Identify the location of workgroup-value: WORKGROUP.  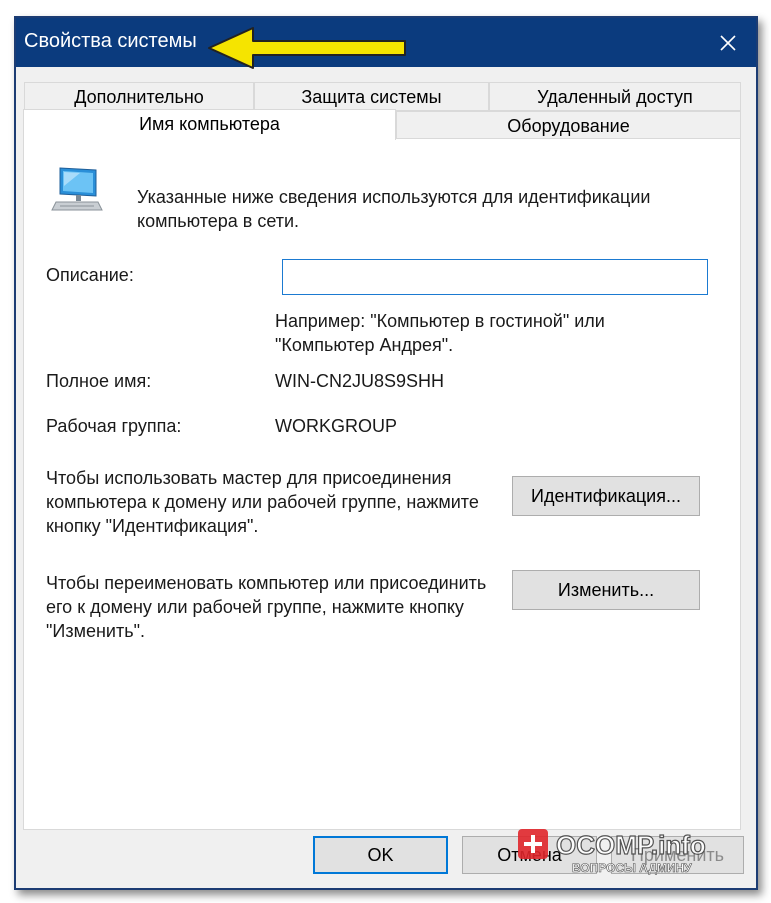
(336, 426).